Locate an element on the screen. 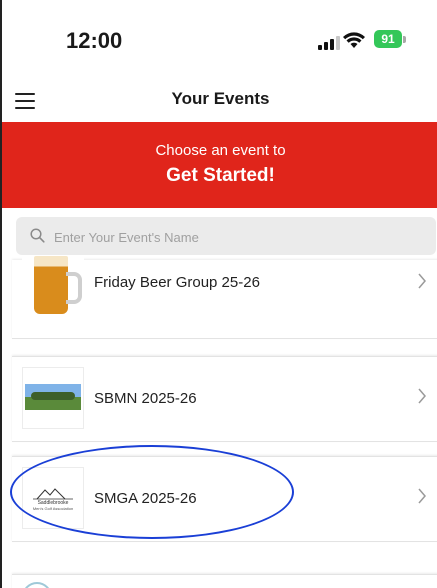 The height and width of the screenshot is (588, 437). page-title: Your Events is located at coordinates (220, 98).